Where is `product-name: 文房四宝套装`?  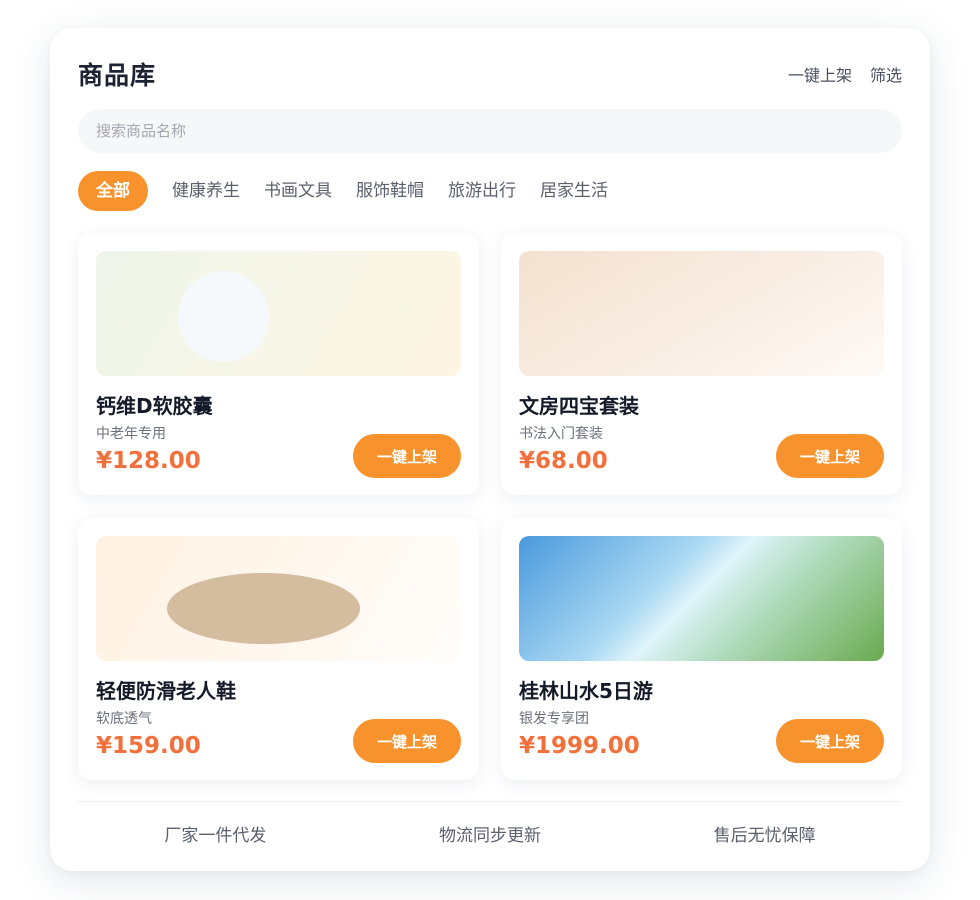 product-name: 文房四宝套装 is located at coordinates (579, 406).